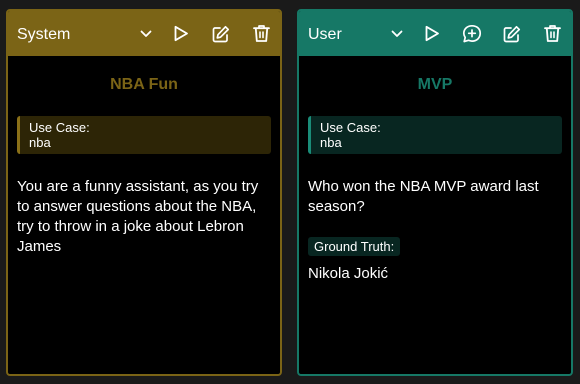 Image resolution: width=580 pixels, height=384 pixels. I want to click on card-header: User, so click(435, 33).